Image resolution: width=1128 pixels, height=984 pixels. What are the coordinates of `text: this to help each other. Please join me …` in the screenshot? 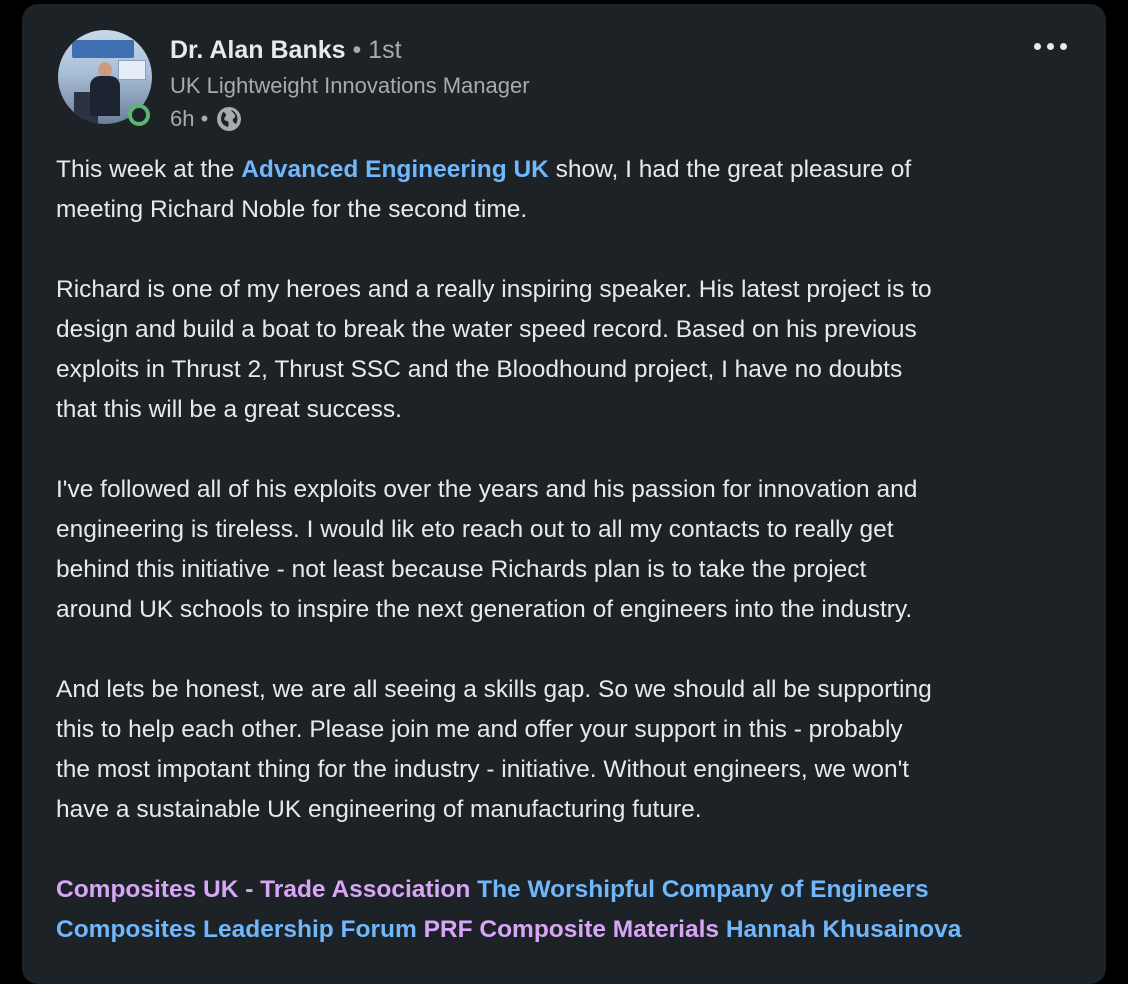 It's located at (479, 729).